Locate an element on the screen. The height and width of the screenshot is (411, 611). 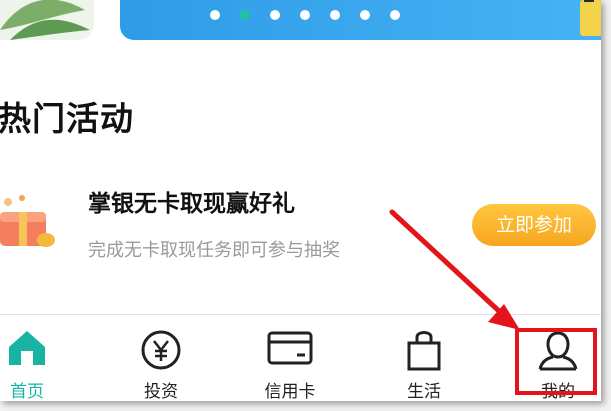
banner-figure-icon is located at coordinates (590, 18).